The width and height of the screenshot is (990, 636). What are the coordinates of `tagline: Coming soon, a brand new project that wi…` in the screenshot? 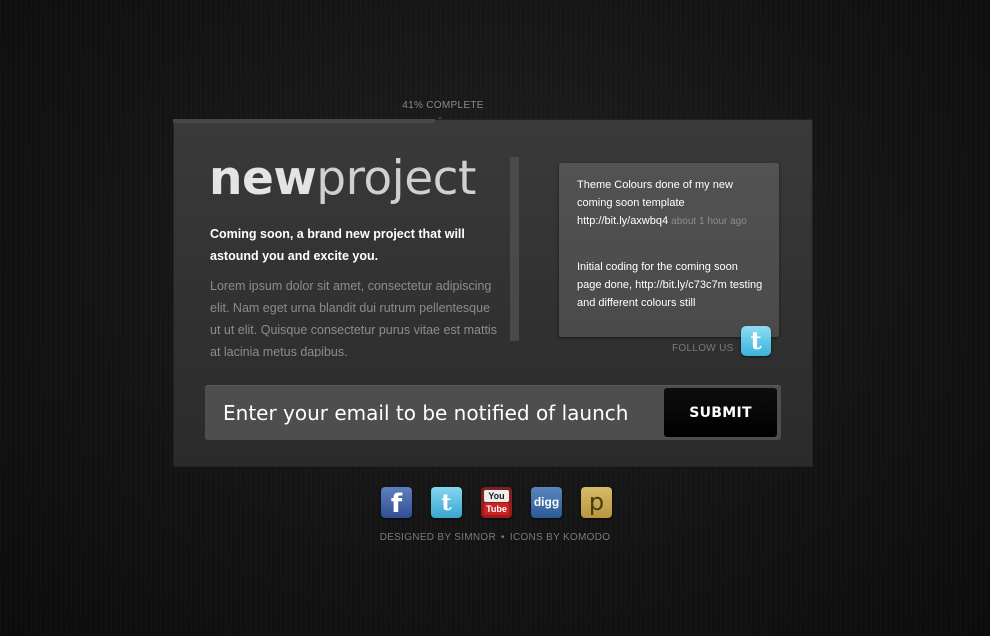 It's located at (337, 245).